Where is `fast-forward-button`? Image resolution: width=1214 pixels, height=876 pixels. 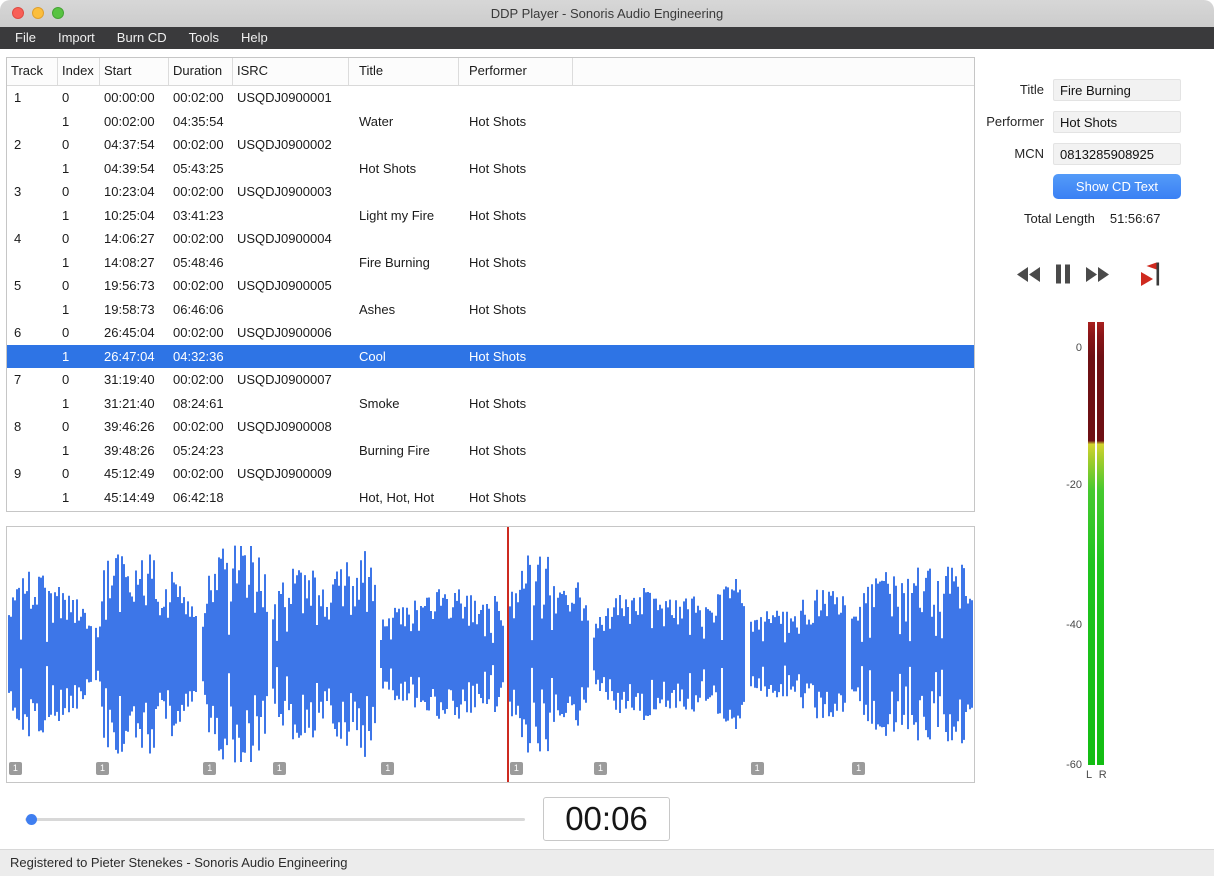
fast-forward-button is located at coordinates (1097, 274).